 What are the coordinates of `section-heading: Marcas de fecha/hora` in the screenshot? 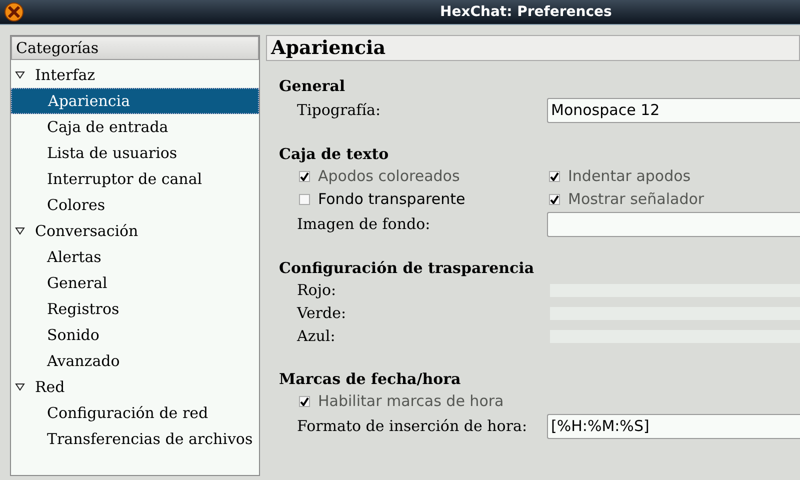 It's located at (370, 379).